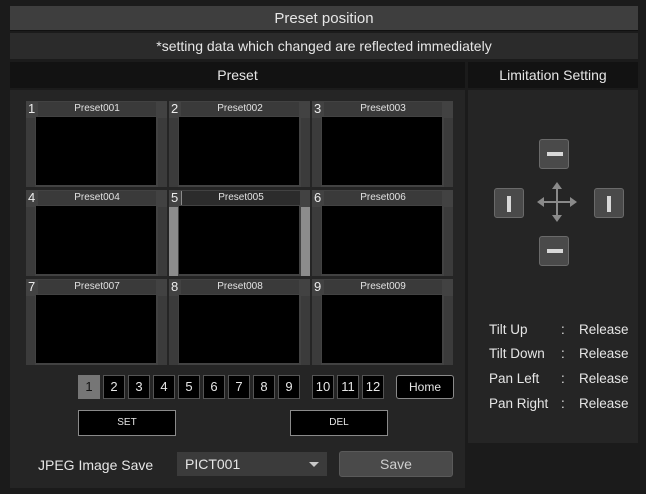 The image size is (646, 494). Describe the element at coordinates (89, 387) in the screenshot. I see `page-button-1: 1` at that location.